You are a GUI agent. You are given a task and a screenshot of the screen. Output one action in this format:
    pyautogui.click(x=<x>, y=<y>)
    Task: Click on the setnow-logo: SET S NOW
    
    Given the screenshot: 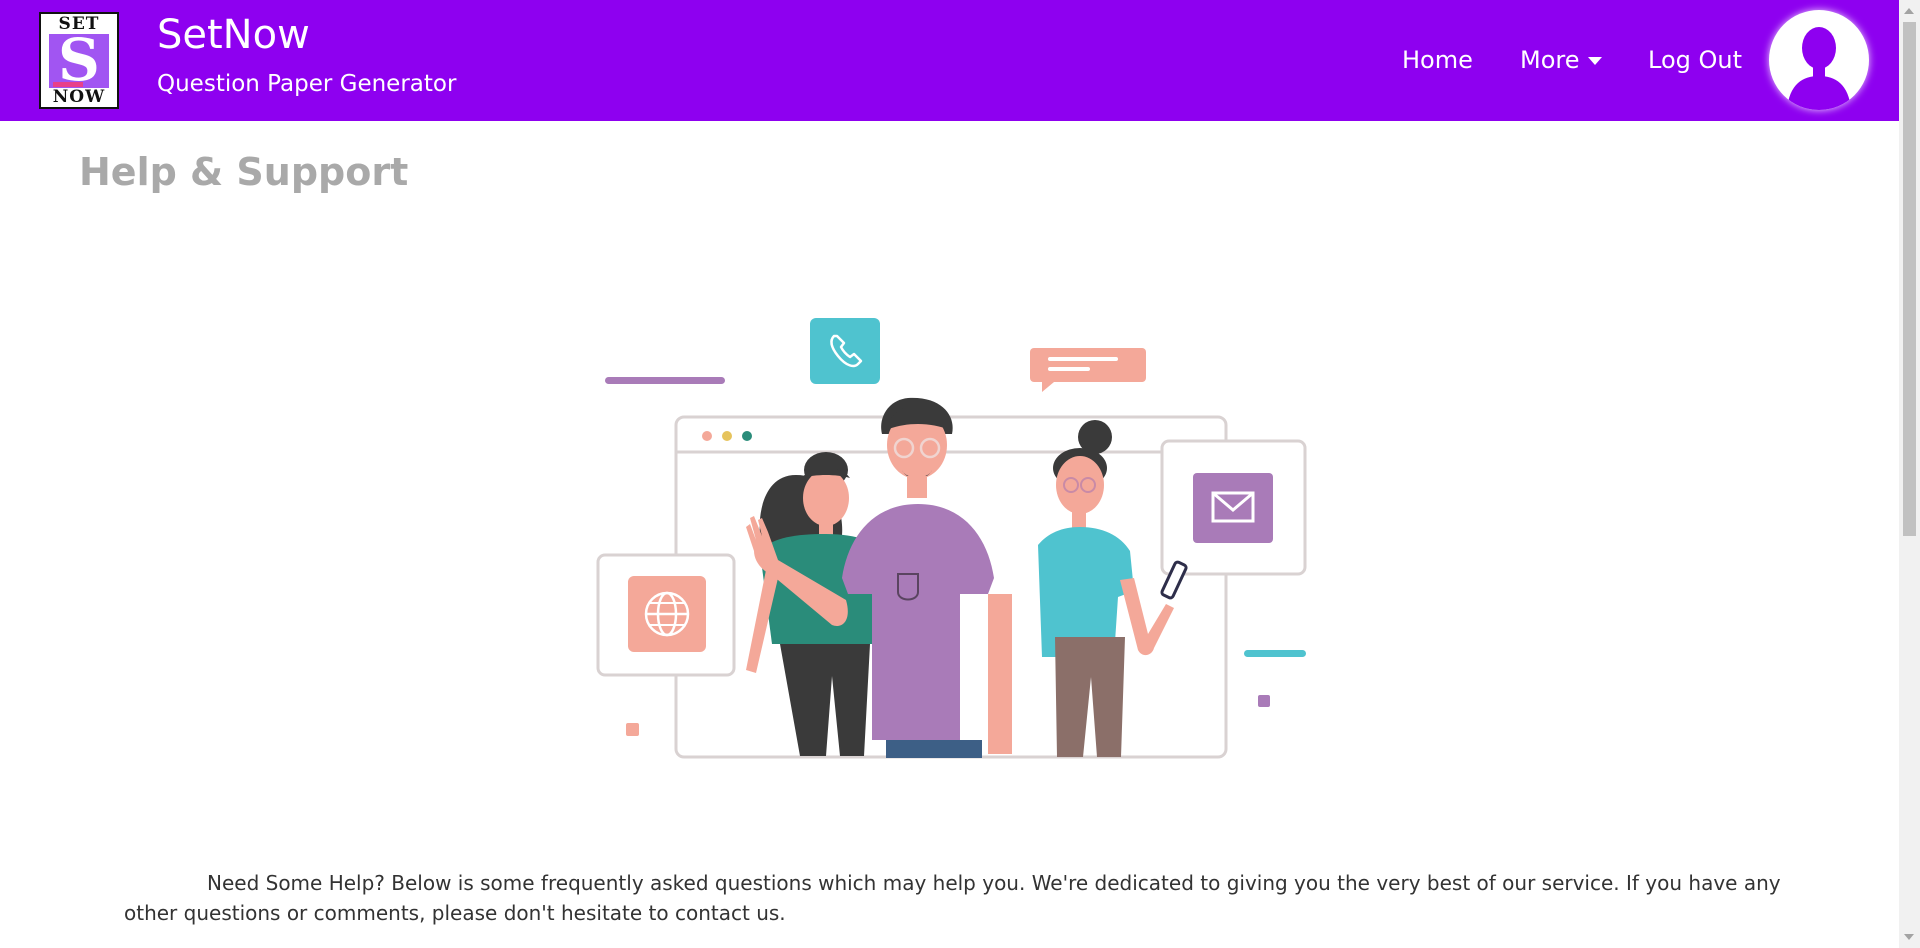 What is the action you would take?
    pyautogui.click(x=79, y=60)
    